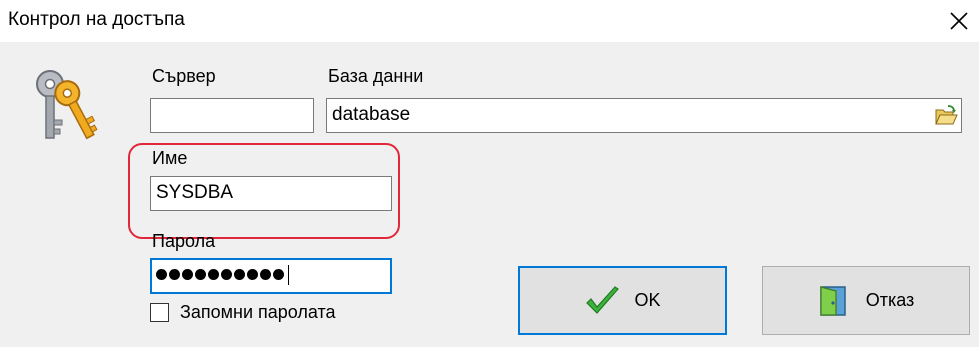 This screenshot has height=347, width=979. I want to click on ok-button-label: OK, so click(647, 300).